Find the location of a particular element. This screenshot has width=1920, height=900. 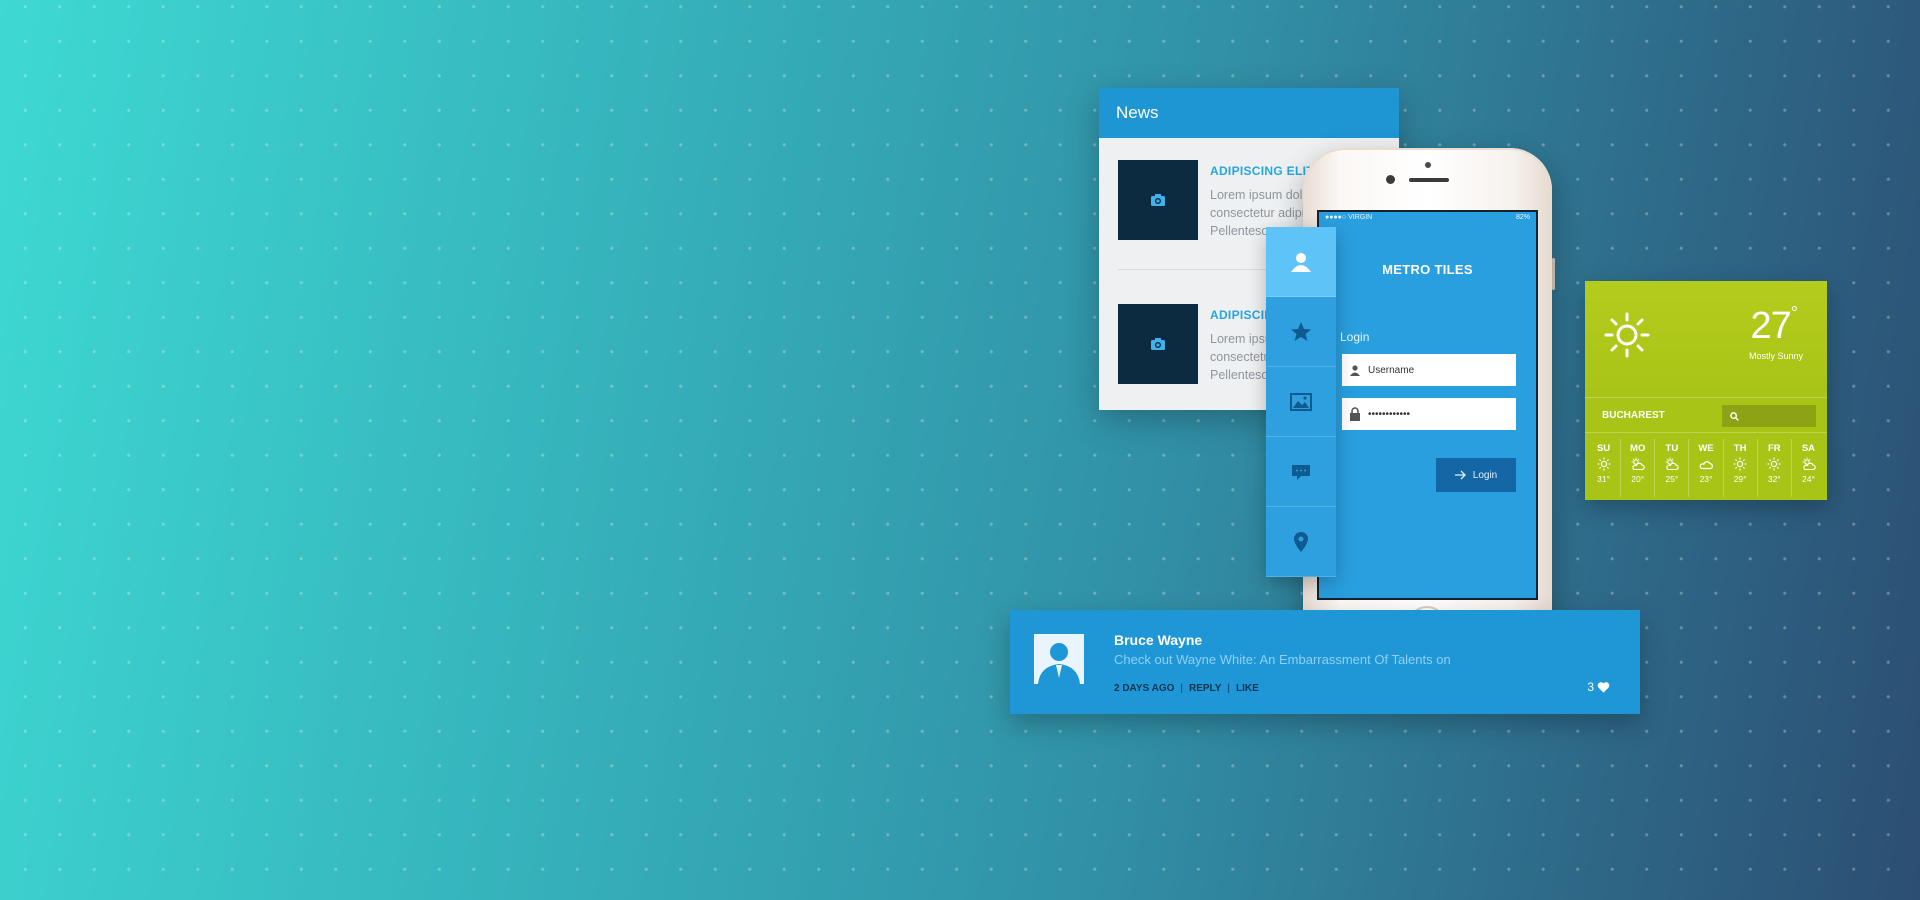

reply-link: REPLY is located at coordinates (1205, 688).